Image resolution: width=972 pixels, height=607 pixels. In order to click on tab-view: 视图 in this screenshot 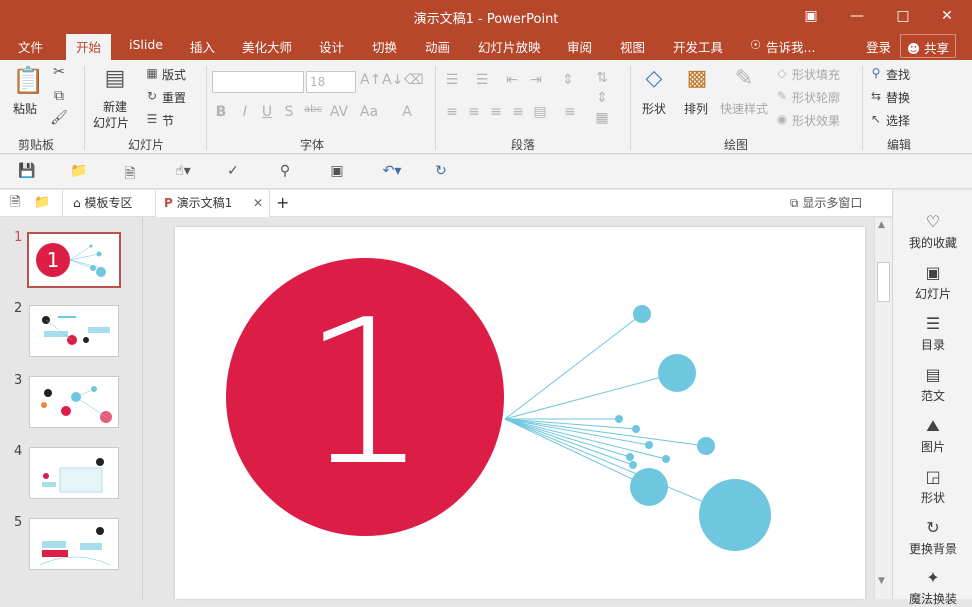, I will do `click(632, 46)`.